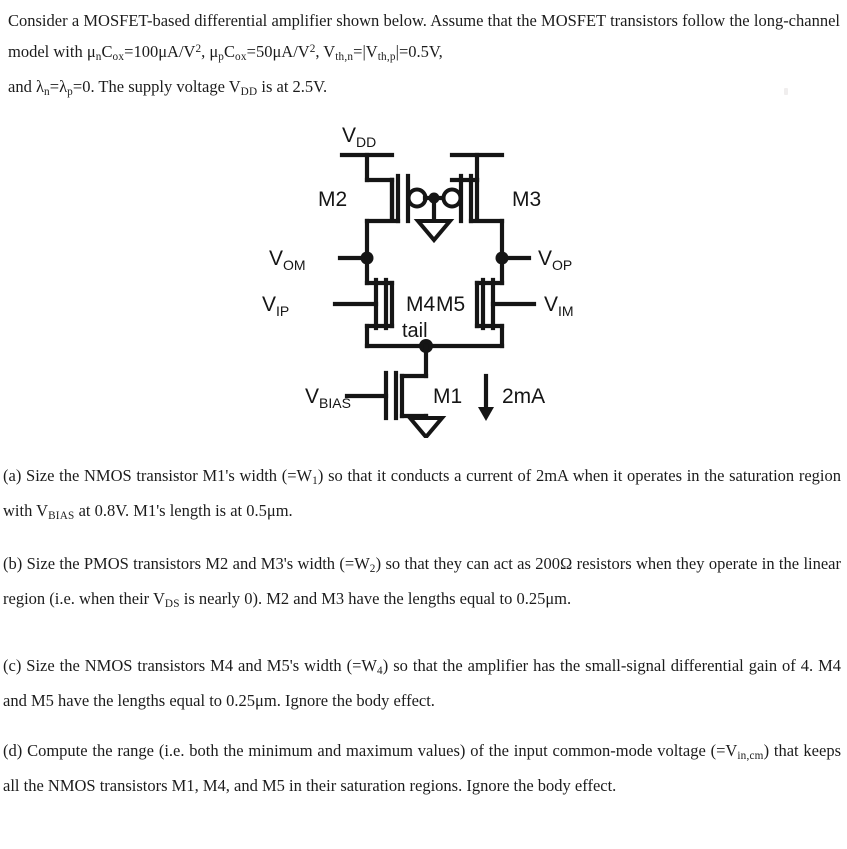 The image size is (847, 849). Describe the element at coordinates (12, 475) in the screenshot. I see `question-a-marker: (a)` at that location.